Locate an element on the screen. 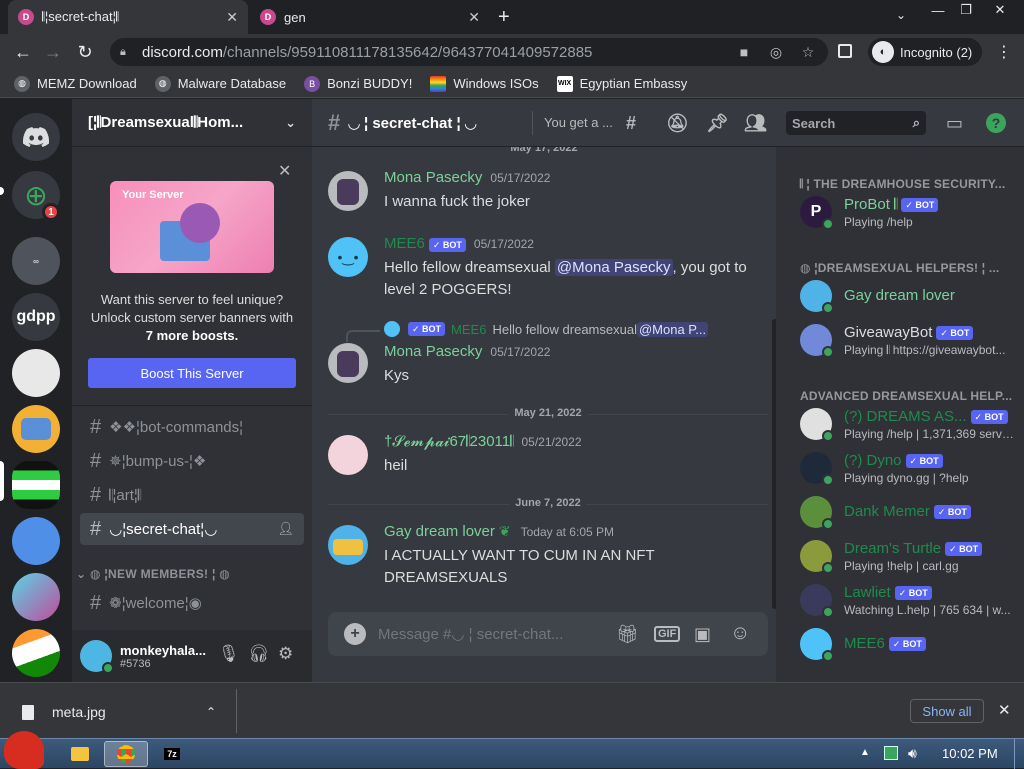  headphones-icon: 🎧︎ is located at coordinates (259, 654).